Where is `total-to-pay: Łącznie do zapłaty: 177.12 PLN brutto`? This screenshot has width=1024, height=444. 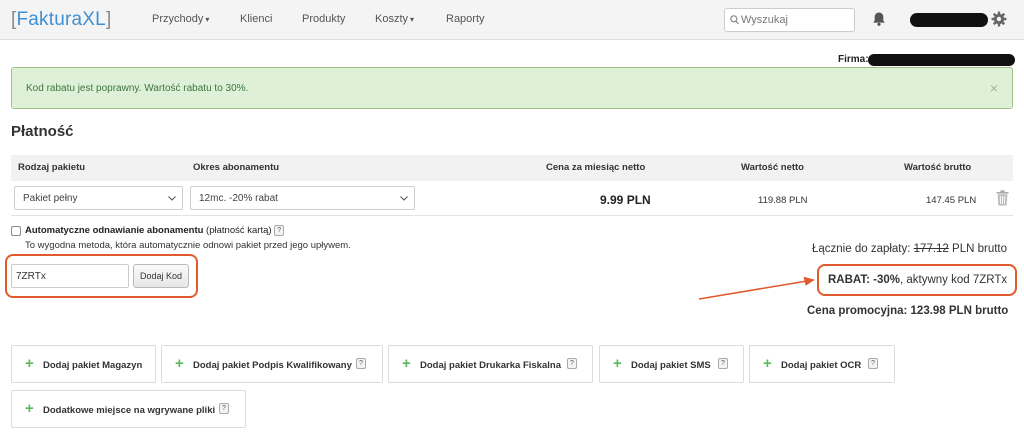
total-to-pay: Łącznie do zapłaty: 177.12 PLN brutto is located at coordinates (910, 249).